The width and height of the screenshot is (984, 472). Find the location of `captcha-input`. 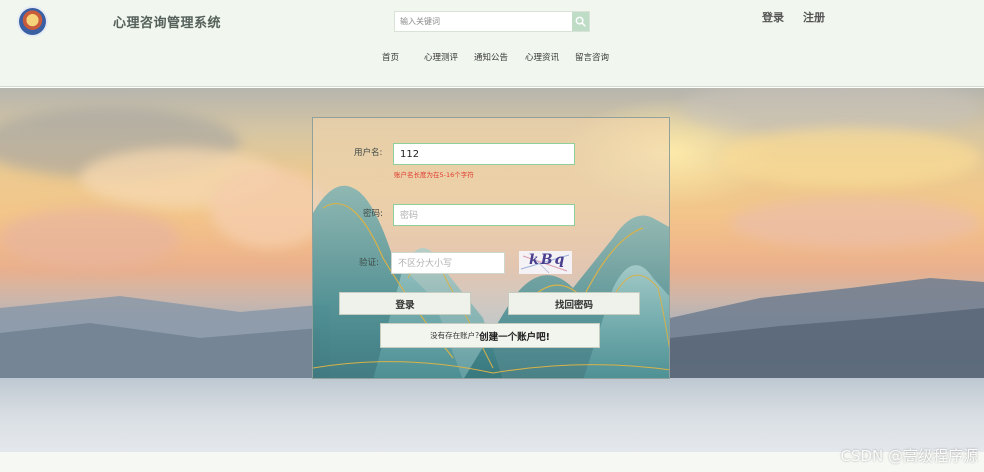

captcha-input is located at coordinates (448, 263).